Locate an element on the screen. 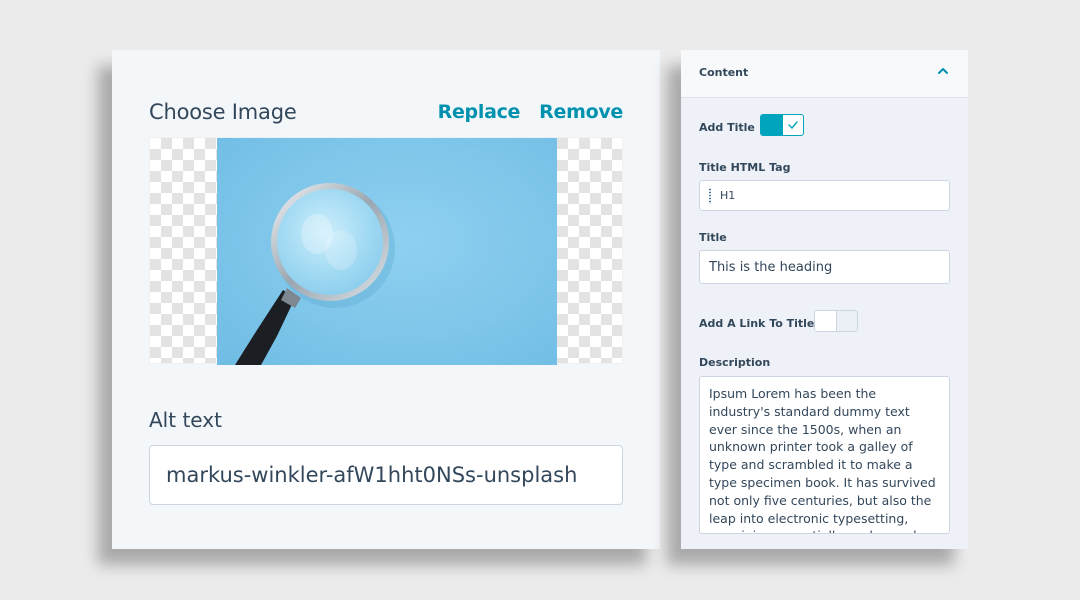 The height and width of the screenshot is (600, 1080). add-link-toggle is located at coordinates (836, 321).